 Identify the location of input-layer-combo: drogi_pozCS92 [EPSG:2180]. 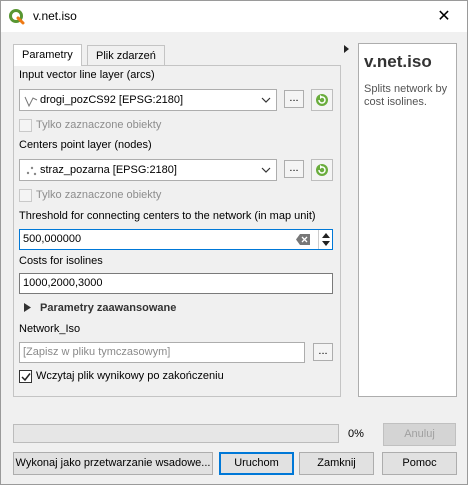
(148, 100).